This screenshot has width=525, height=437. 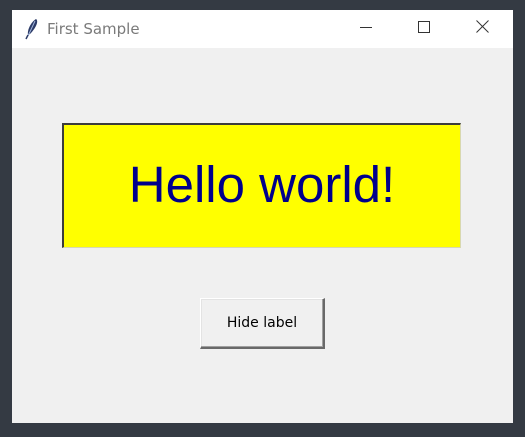 What do you see at coordinates (262, 323) in the screenshot?
I see `hide-label-button: Hide label` at bounding box center [262, 323].